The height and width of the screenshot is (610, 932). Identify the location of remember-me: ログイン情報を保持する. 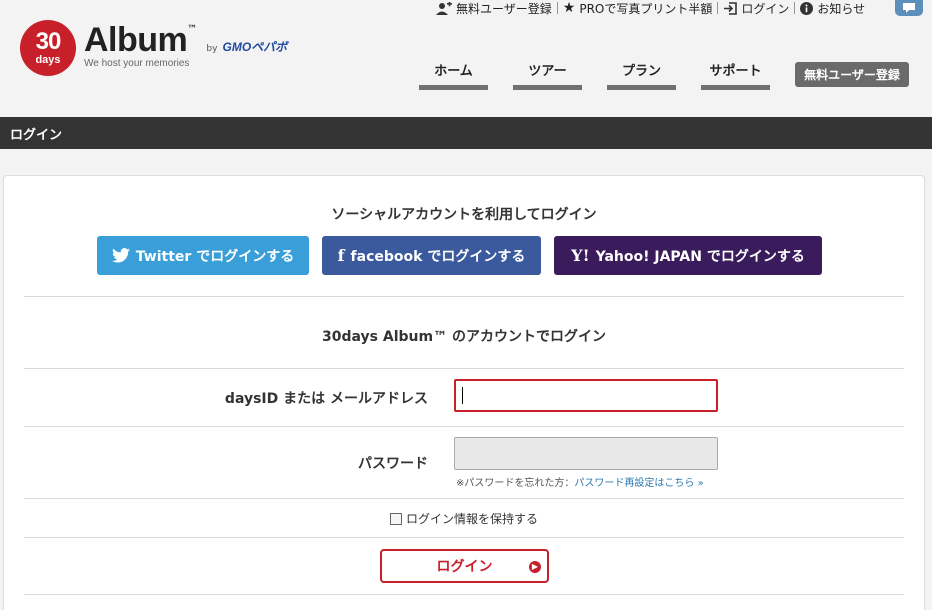
(464, 518).